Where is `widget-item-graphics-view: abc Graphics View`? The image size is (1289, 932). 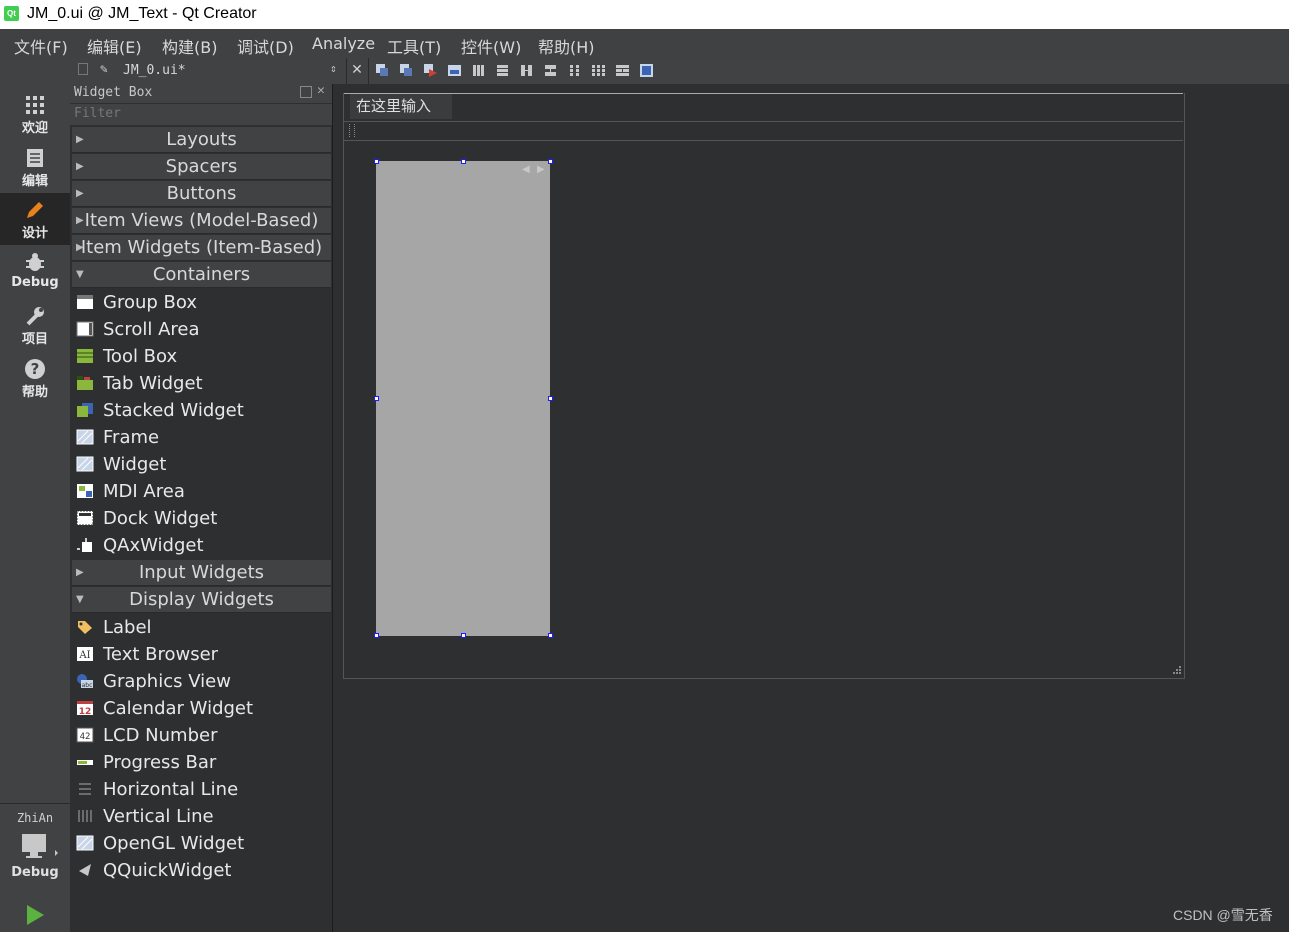 widget-item-graphics-view: abc Graphics View is located at coordinates (201, 681).